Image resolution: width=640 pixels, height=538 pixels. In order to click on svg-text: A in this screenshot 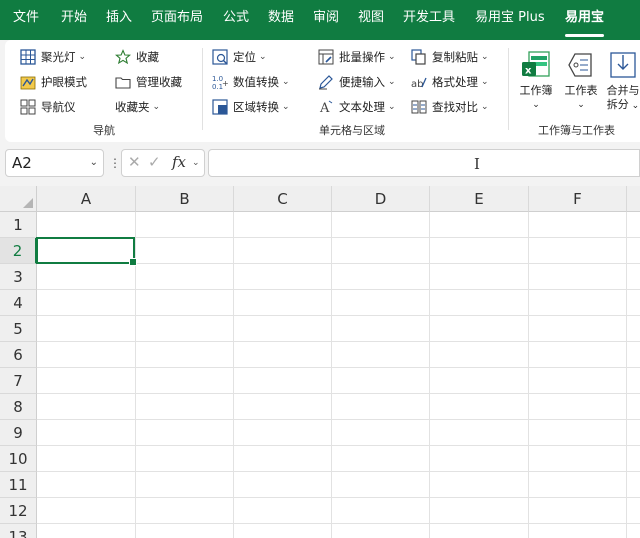, I will do `click(324, 108)`.